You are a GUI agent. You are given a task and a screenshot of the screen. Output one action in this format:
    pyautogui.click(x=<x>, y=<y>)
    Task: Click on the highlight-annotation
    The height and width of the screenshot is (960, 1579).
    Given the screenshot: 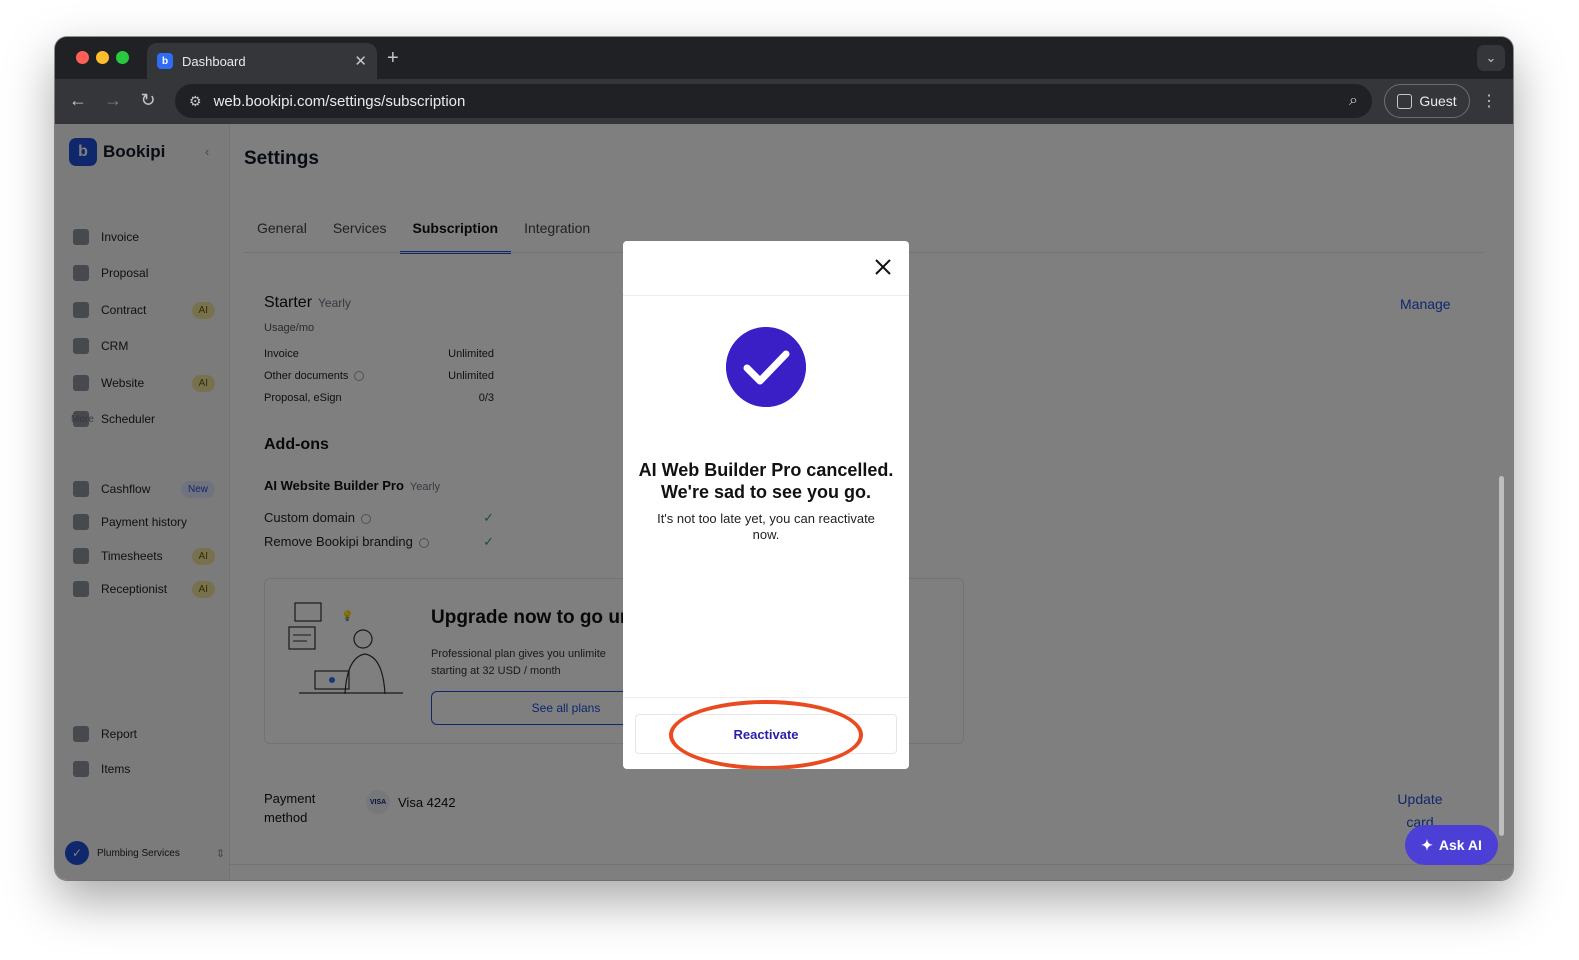 What is the action you would take?
    pyautogui.click(x=766, y=734)
    